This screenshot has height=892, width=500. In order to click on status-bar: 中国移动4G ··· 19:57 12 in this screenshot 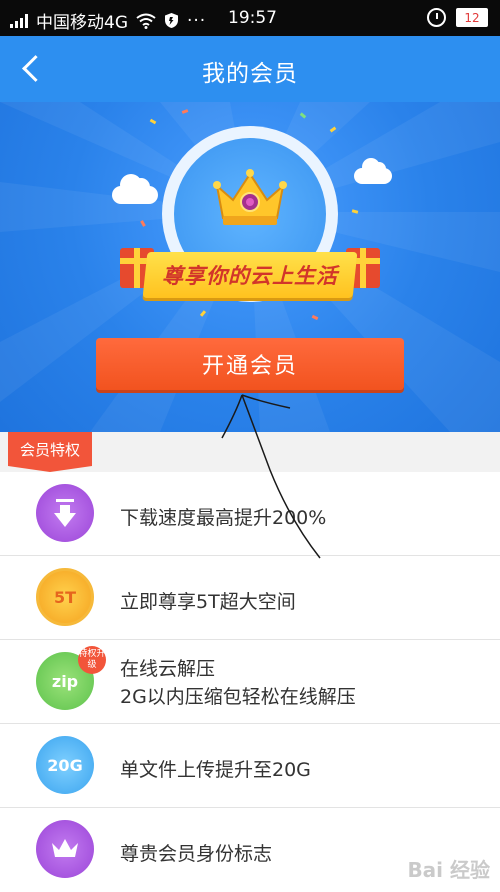, I will do `click(250, 18)`.